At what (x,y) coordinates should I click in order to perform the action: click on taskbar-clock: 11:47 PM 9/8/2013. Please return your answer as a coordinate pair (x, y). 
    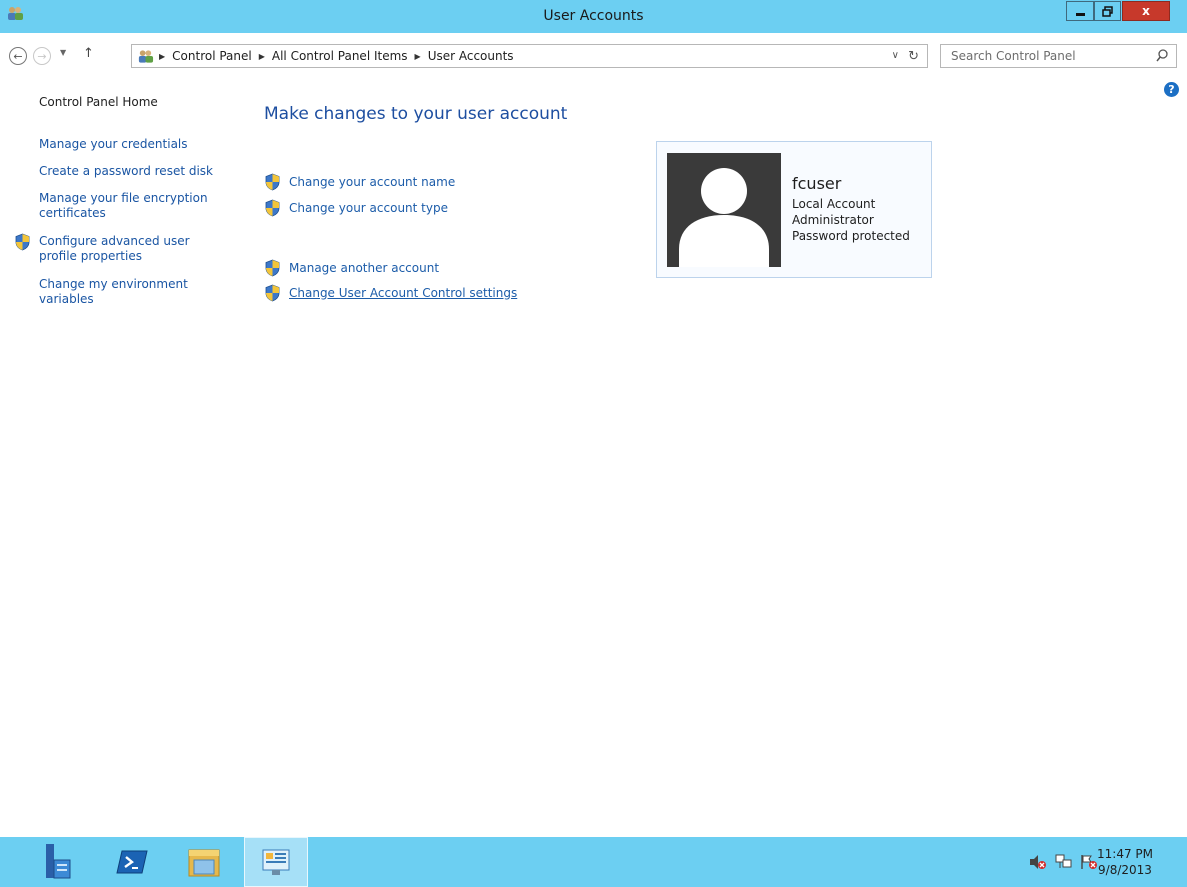
    Looking at the image, I should click on (1125, 862).